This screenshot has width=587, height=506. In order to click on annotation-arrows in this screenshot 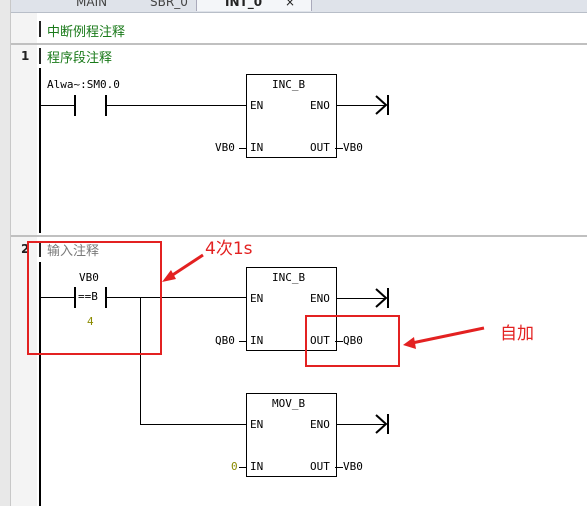, I will do `click(323, 301)`.